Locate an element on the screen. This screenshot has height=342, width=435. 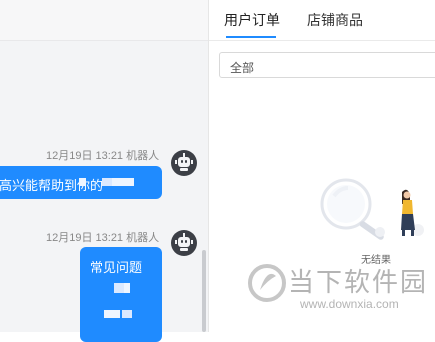
watermark-logo-icon is located at coordinates (267, 283).